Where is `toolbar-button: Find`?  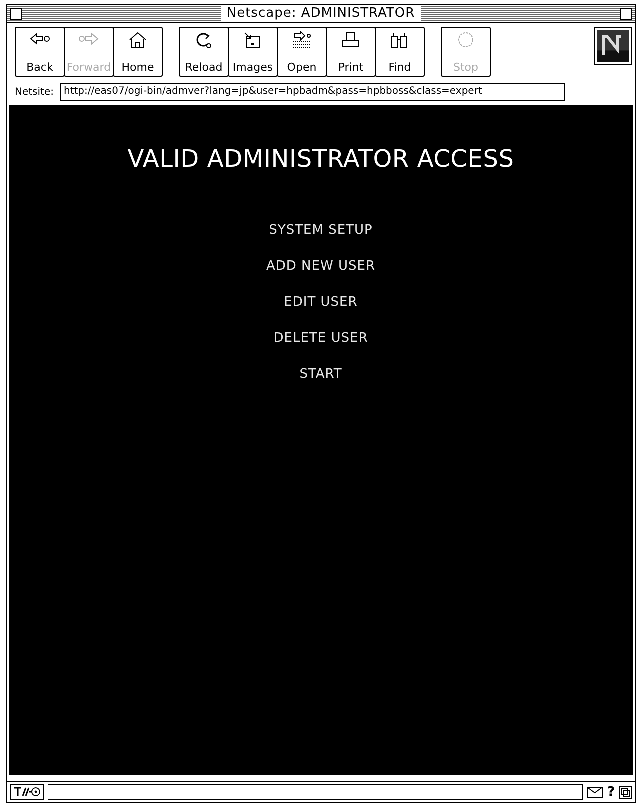 toolbar-button: Find is located at coordinates (400, 52).